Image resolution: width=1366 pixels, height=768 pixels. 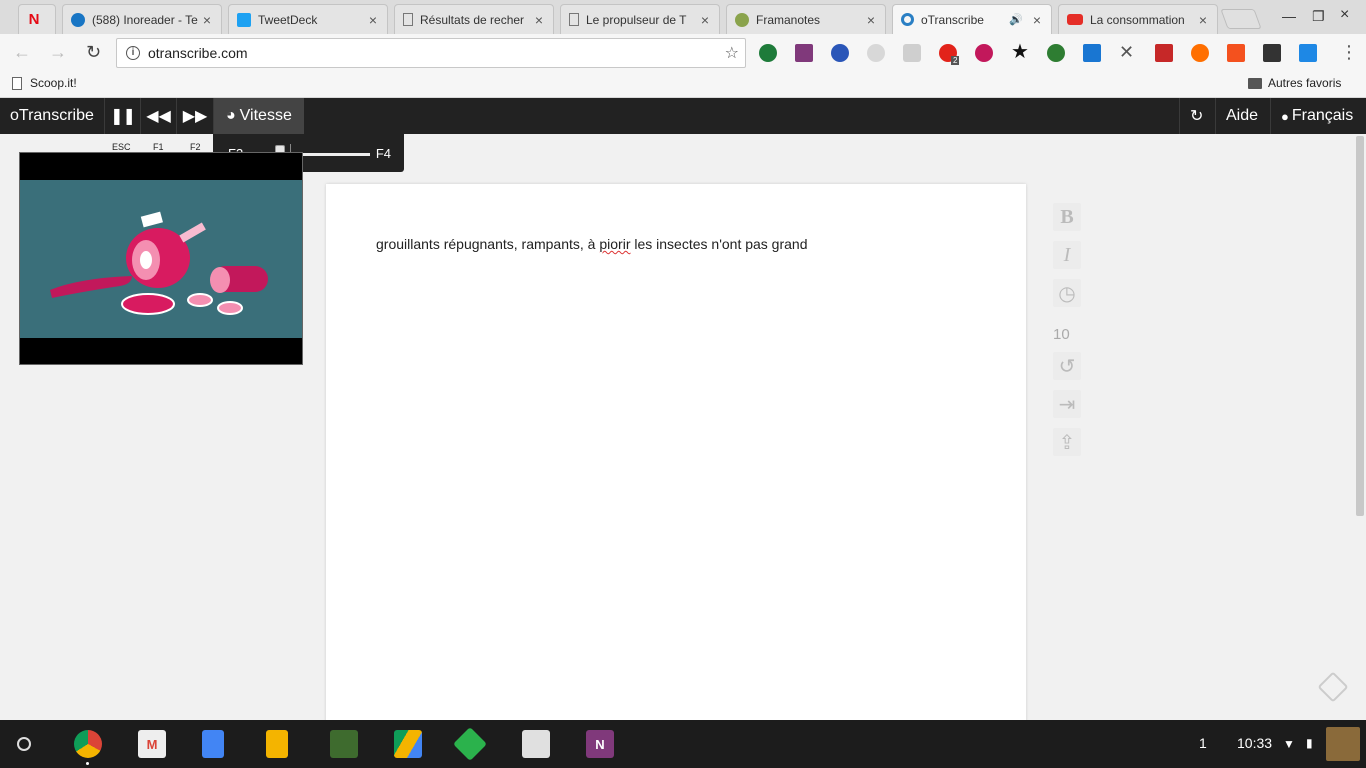 What do you see at coordinates (1308, 53) in the screenshot?
I see `feedly-extension-icon` at bounding box center [1308, 53].